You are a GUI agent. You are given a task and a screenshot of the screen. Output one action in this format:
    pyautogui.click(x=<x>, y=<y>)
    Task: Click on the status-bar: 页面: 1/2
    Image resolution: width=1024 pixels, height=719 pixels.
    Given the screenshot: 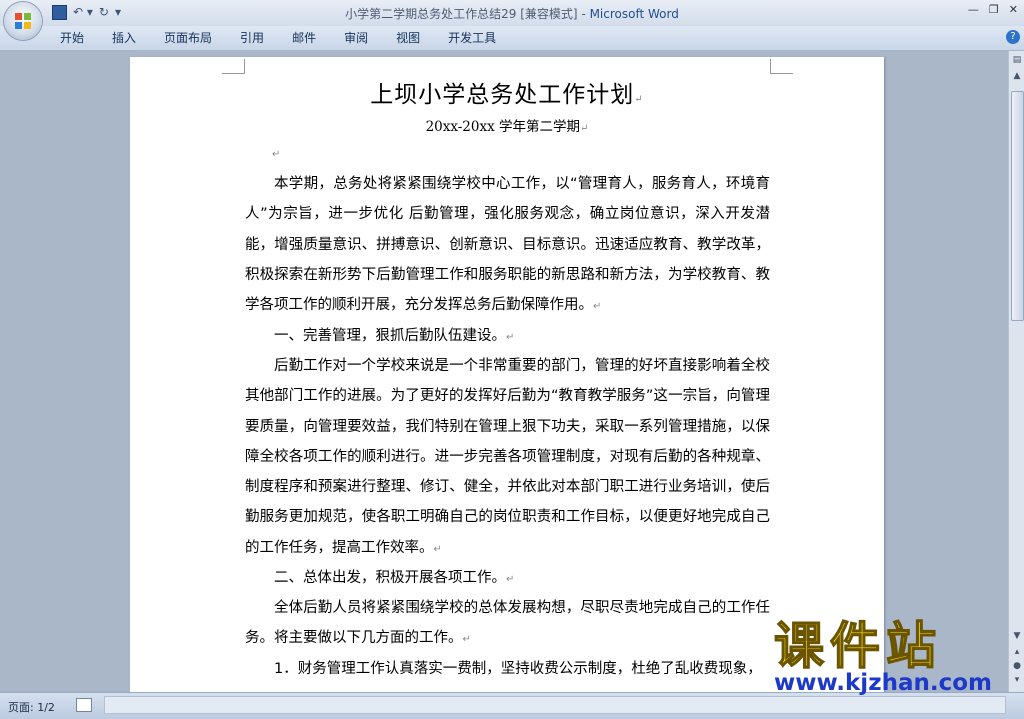 What is the action you would take?
    pyautogui.click(x=512, y=705)
    